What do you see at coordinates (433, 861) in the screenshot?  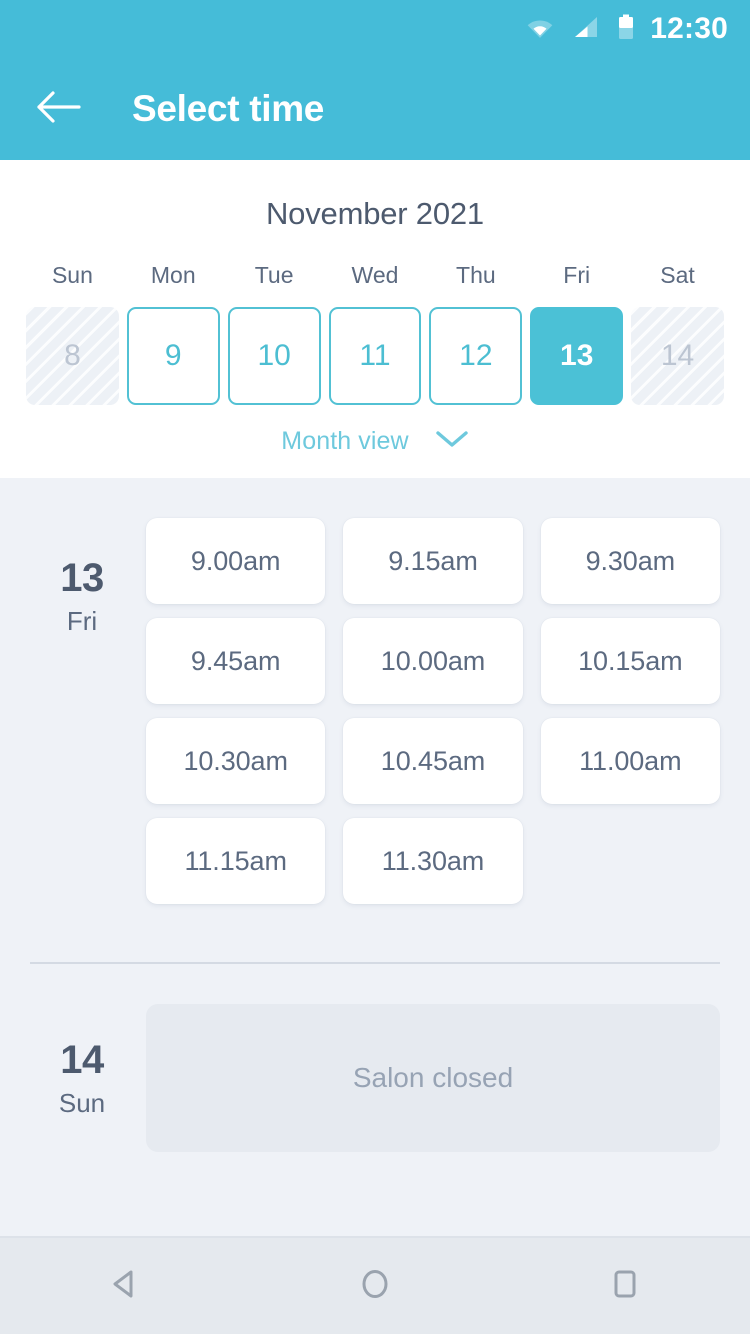 I see `time-slot-button: 11.30am` at bounding box center [433, 861].